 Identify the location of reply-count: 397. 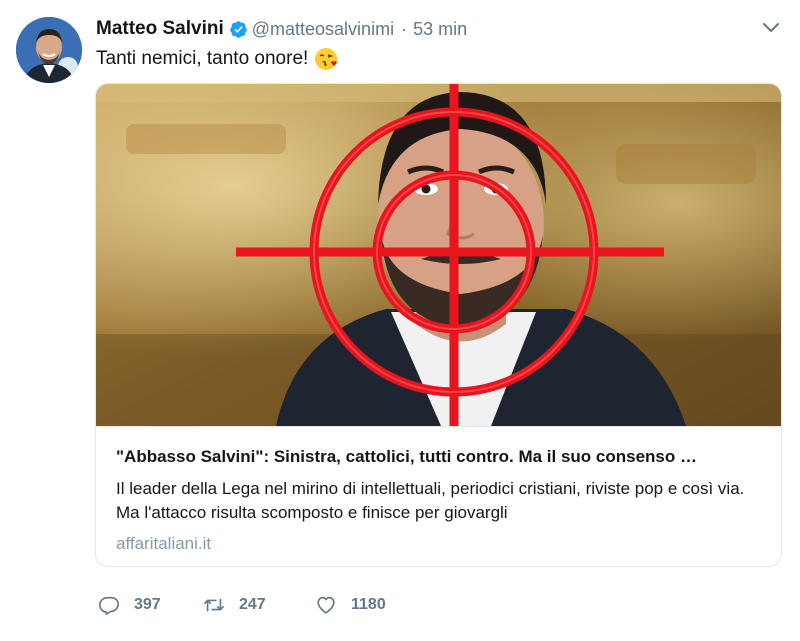
(147, 604).